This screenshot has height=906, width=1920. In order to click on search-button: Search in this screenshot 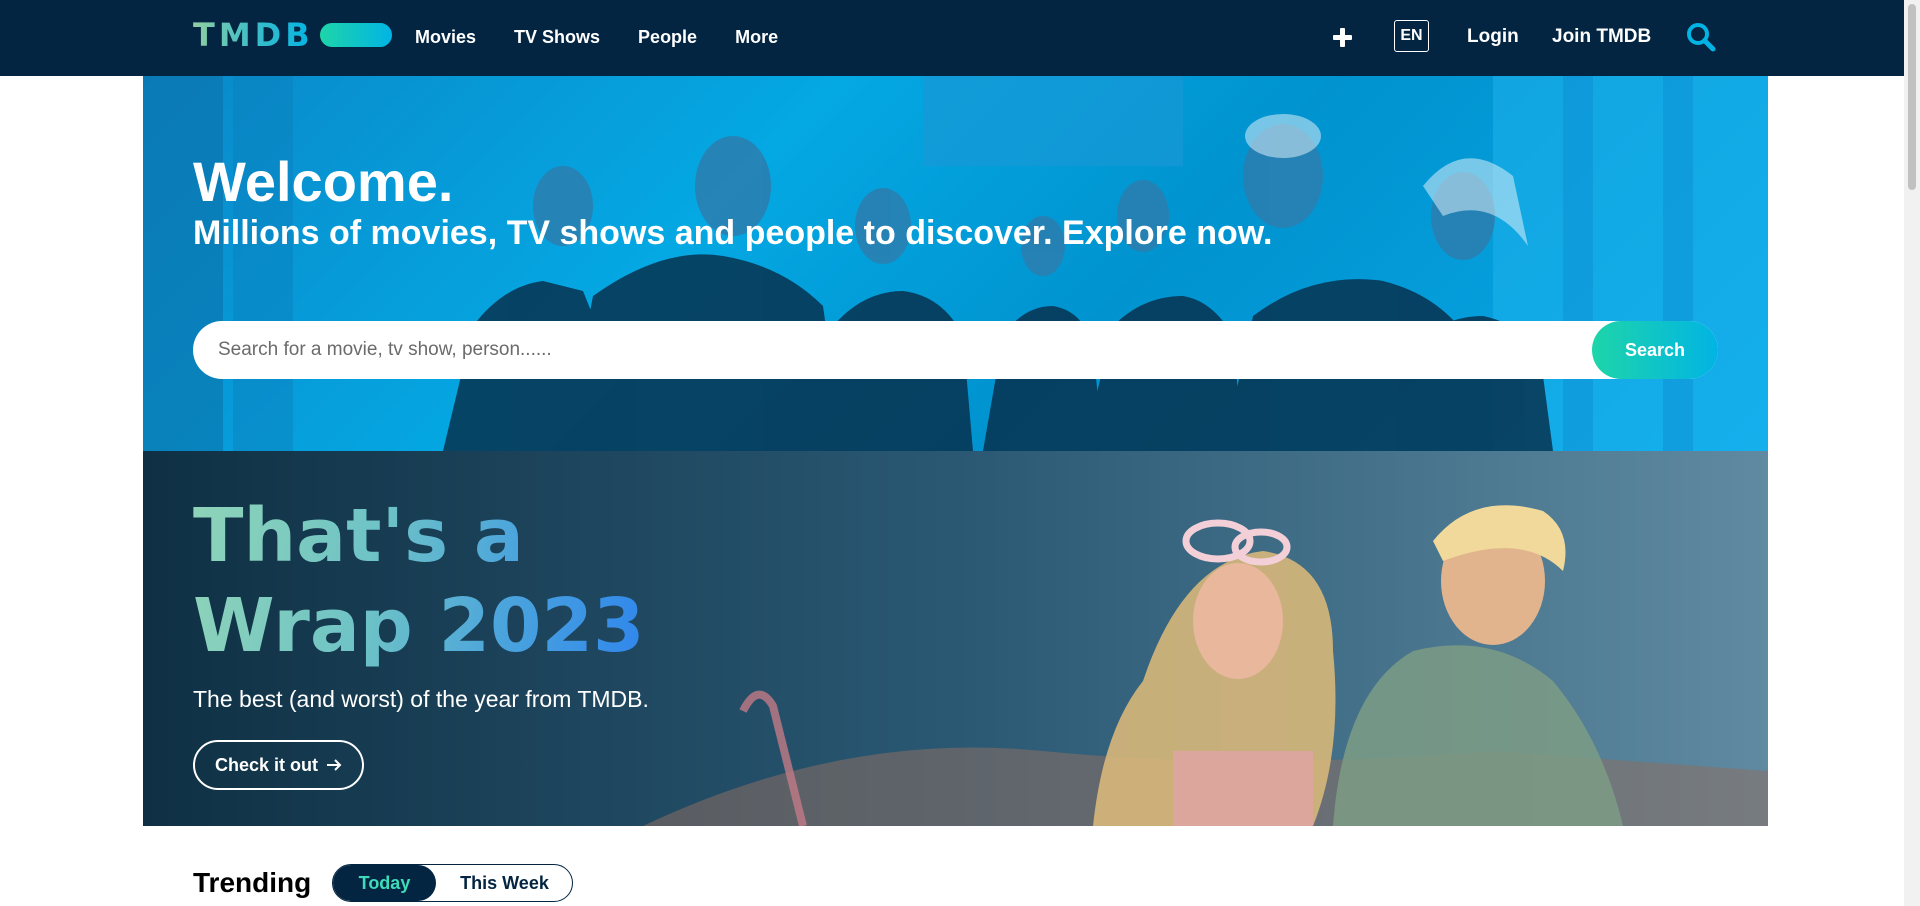, I will do `click(1655, 350)`.